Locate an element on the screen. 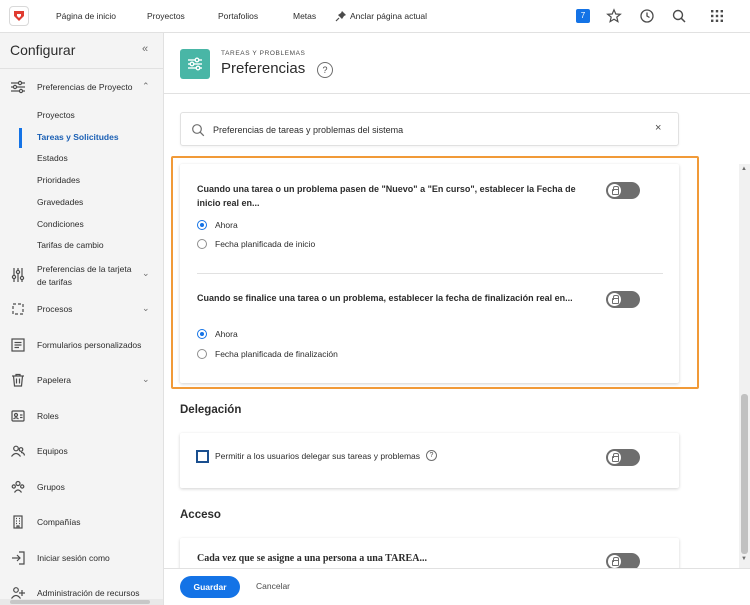 Image resolution: width=750 pixels, height=605 pixels. sidebar-horizontal-scrollbar is located at coordinates (81, 602).